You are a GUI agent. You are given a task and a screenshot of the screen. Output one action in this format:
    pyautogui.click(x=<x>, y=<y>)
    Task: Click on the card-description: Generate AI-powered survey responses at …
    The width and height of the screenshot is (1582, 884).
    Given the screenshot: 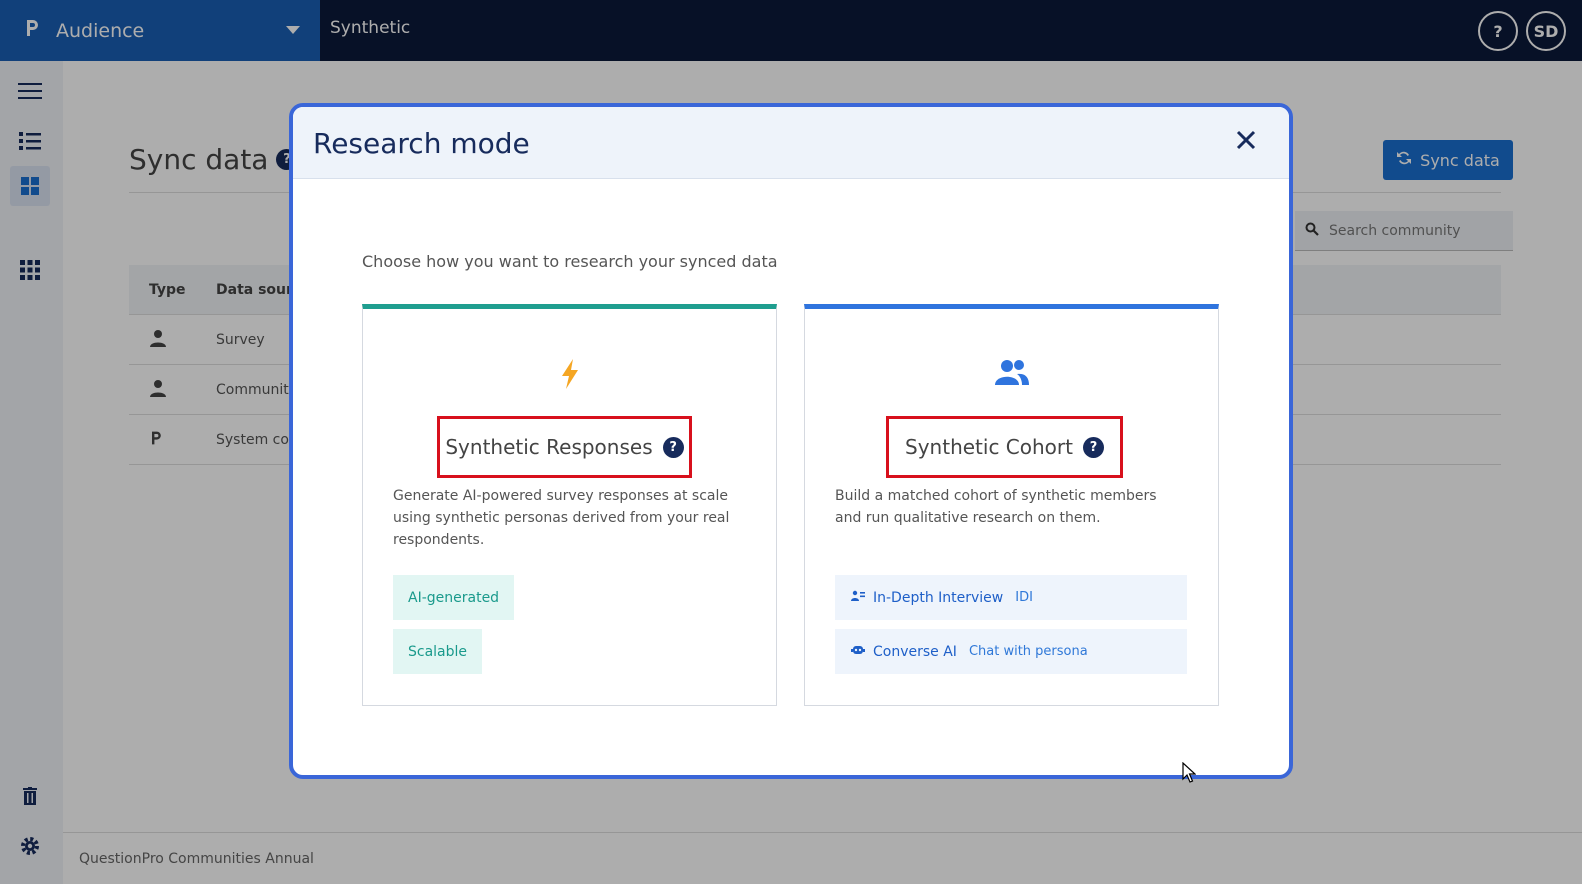 What is the action you would take?
    pyautogui.click(x=561, y=518)
    